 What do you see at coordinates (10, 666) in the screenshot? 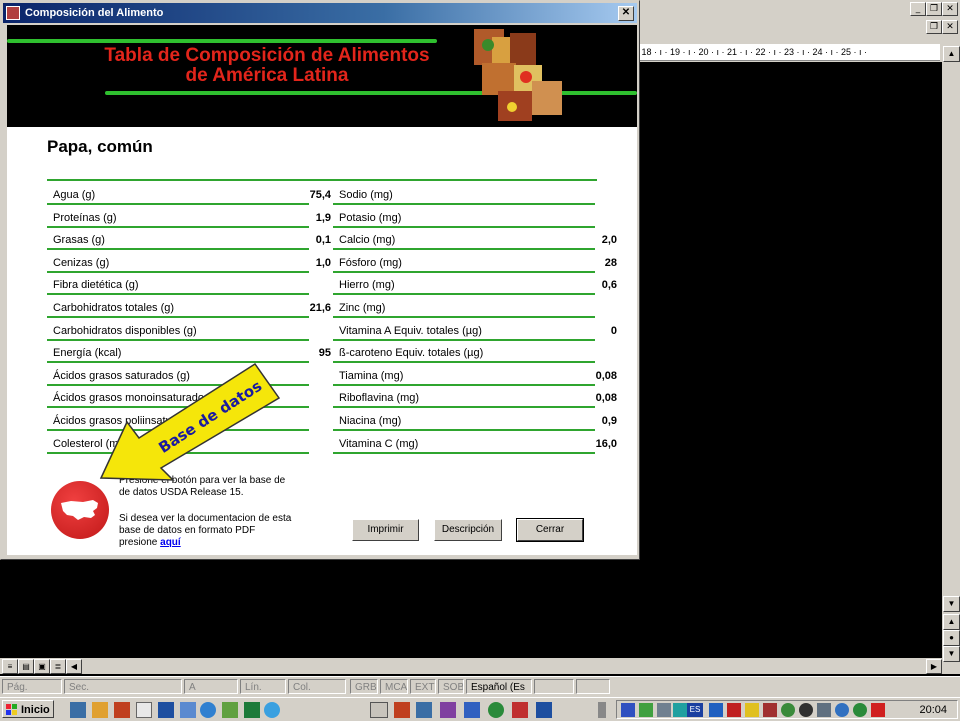
I see `normal-view-icon: ≡` at bounding box center [10, 666].